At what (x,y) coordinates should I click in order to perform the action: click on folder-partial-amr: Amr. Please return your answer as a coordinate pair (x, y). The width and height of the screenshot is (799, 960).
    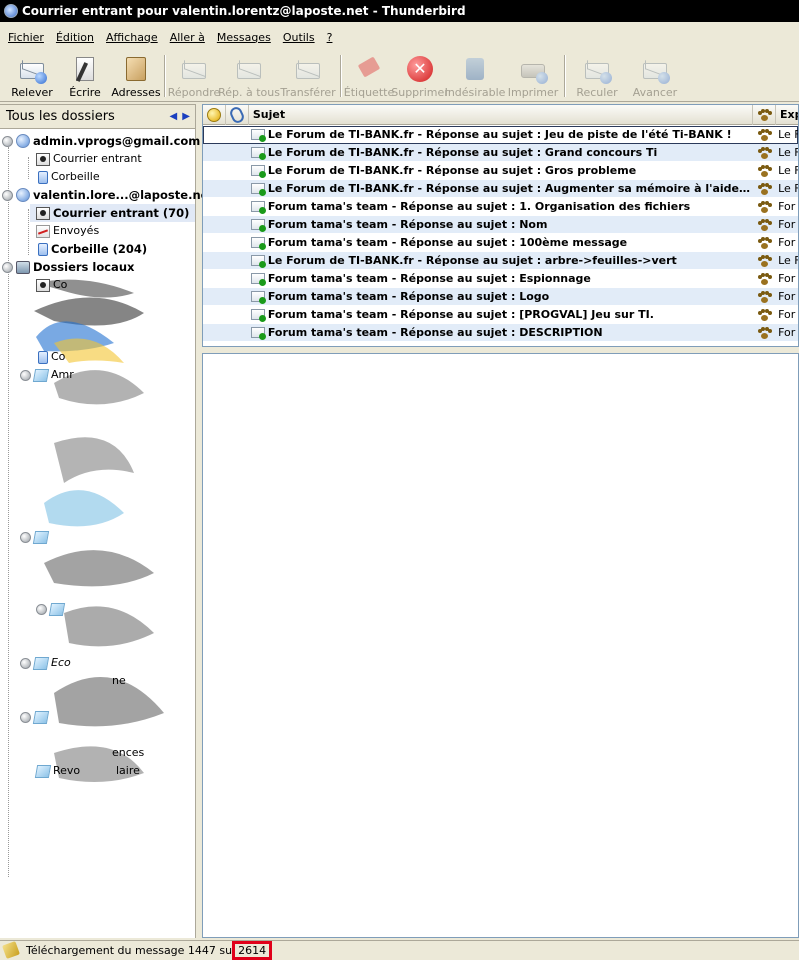
    Looking at the image, I should click on (47, 375).